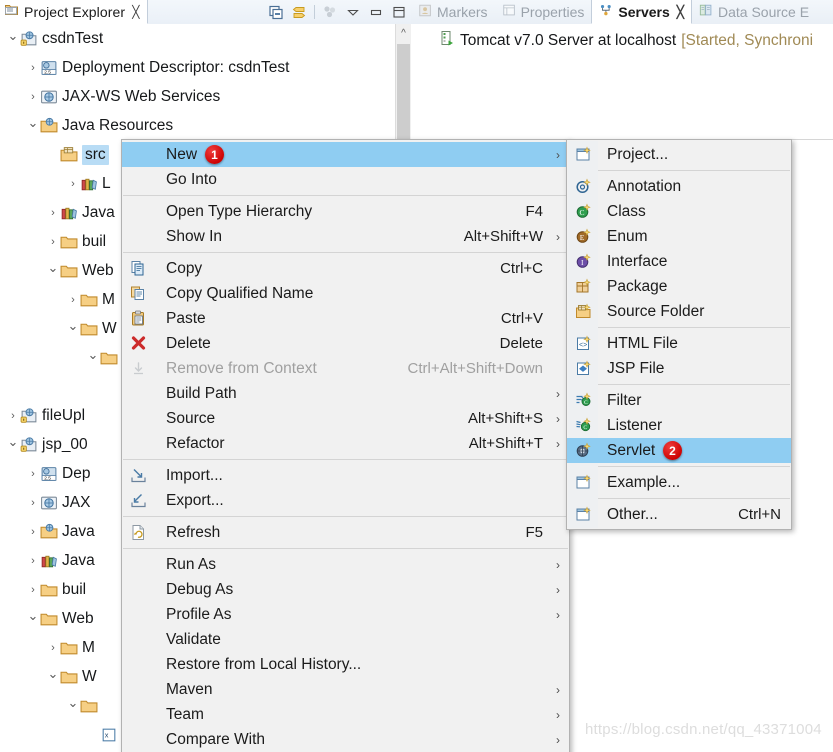 This screenshot has height=752, width=833. What do you see at coordinates (345, 393) in the screenshot?
I see `menu-item-build-path: Build Path ›` at bounding box center [345, 393].